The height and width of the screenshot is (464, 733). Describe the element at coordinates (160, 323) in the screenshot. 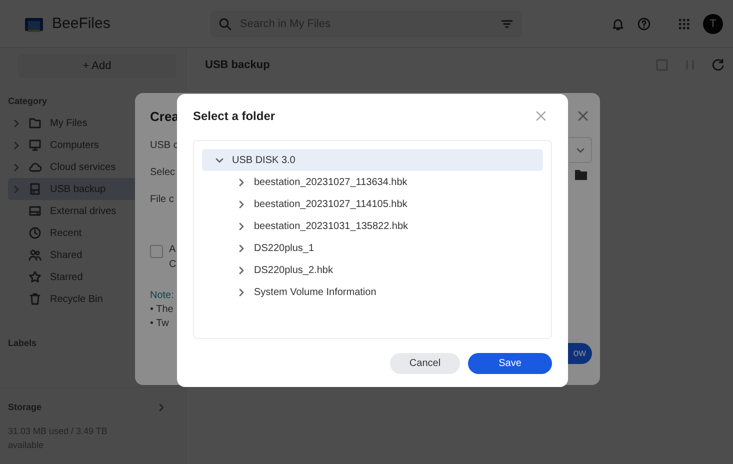

I see `bullet-item: • Tw` at that location.